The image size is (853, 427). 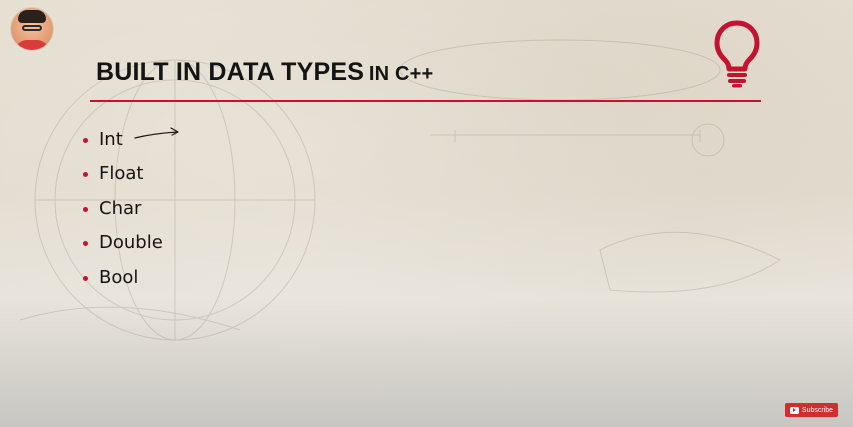 I want to click on list-item-label: Int, so click(x=111, y=139).